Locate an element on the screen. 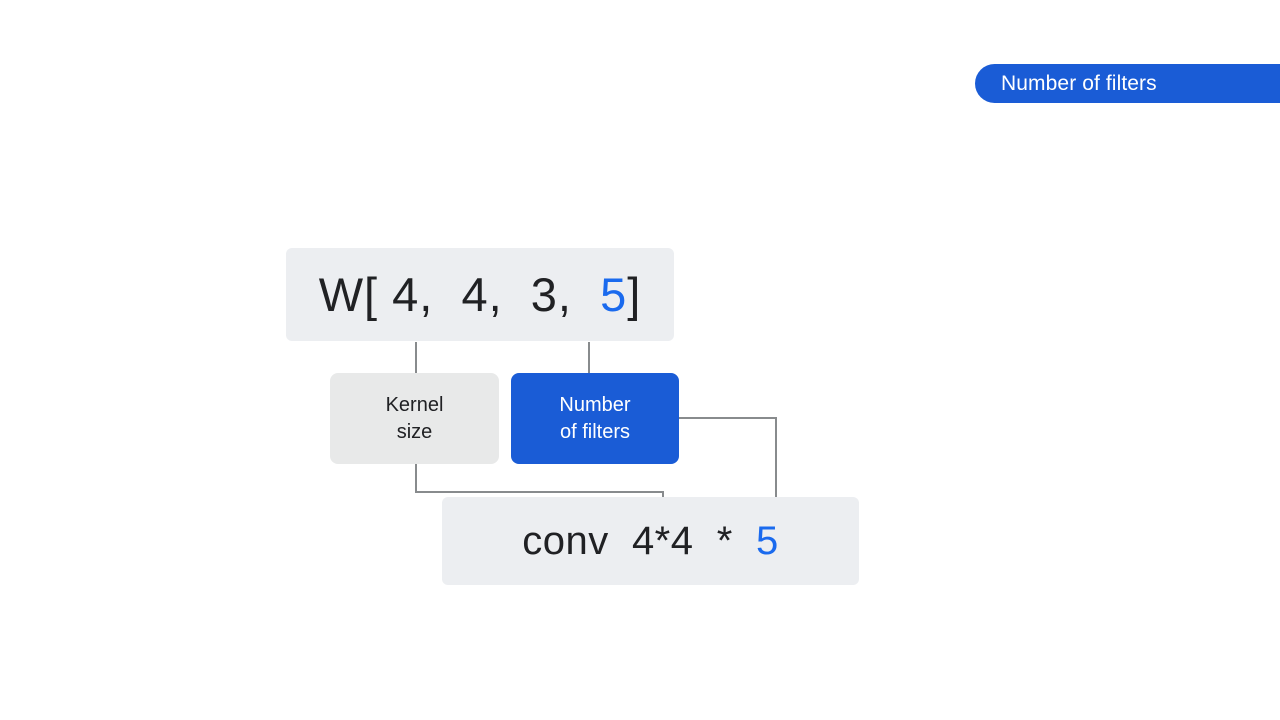 This screenshot has height=720, width=1280. connector-filters-to-conv is located at coordinates (728, 463).